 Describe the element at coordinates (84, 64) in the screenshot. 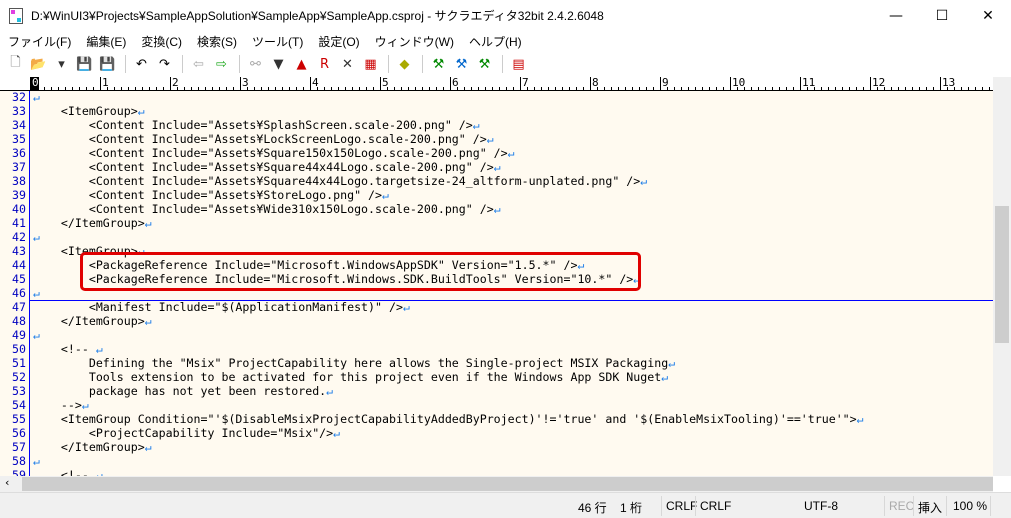

I see `save-icon: 💾` at that location.